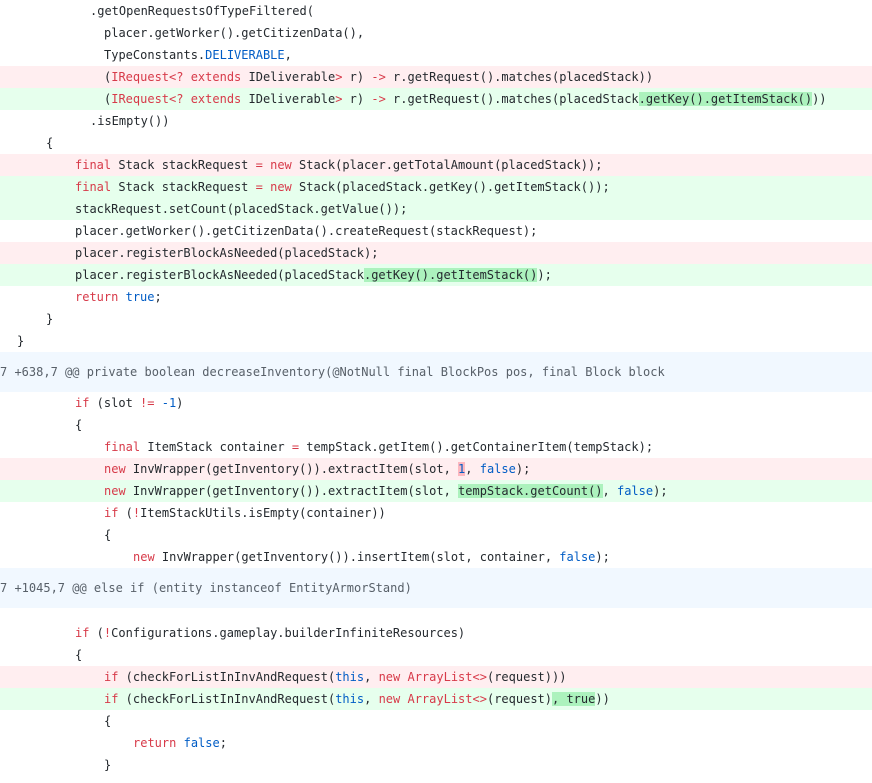 This screenshot has height=783, width=872. Describe the element at coordinates (118, 297) in the screenshot. I see `code-text: return true;` at that location.